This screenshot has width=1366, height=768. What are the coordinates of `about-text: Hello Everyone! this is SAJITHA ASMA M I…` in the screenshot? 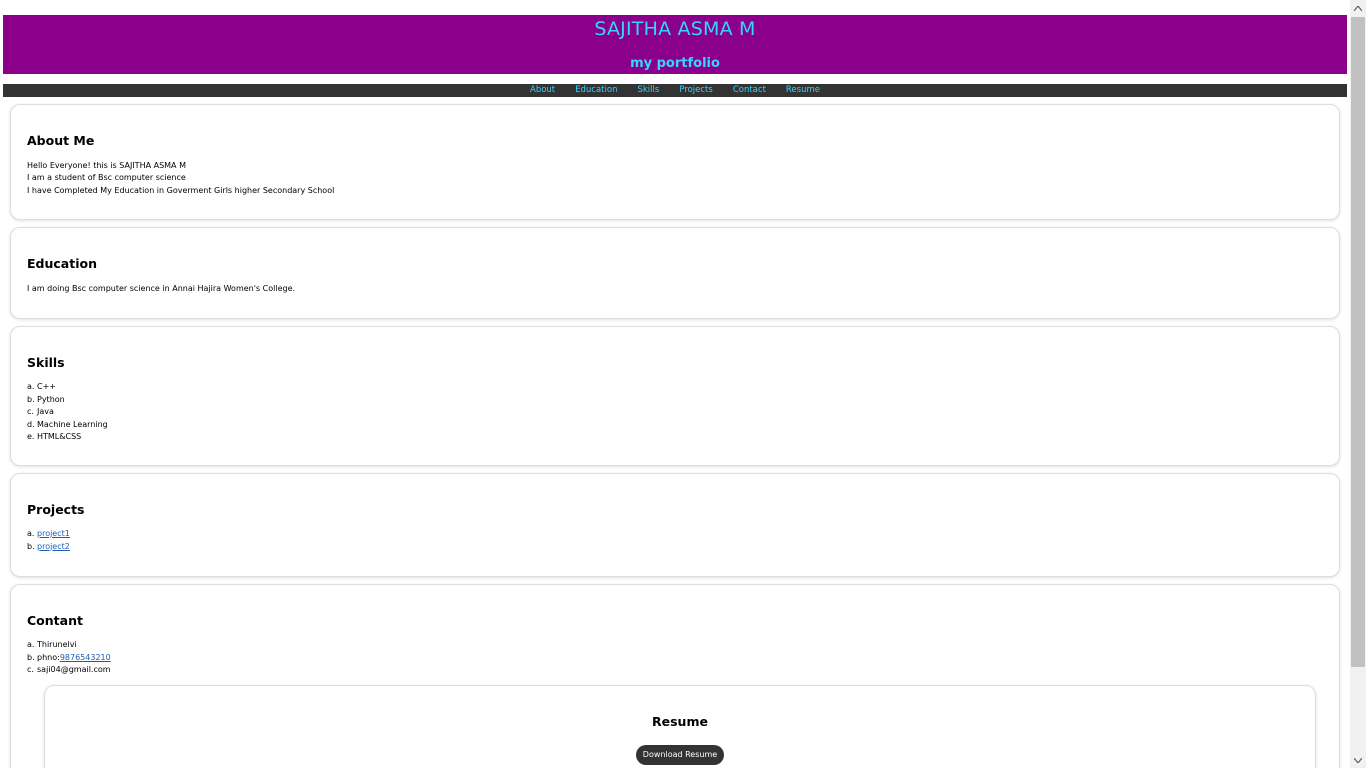 It's located at (180, 178).